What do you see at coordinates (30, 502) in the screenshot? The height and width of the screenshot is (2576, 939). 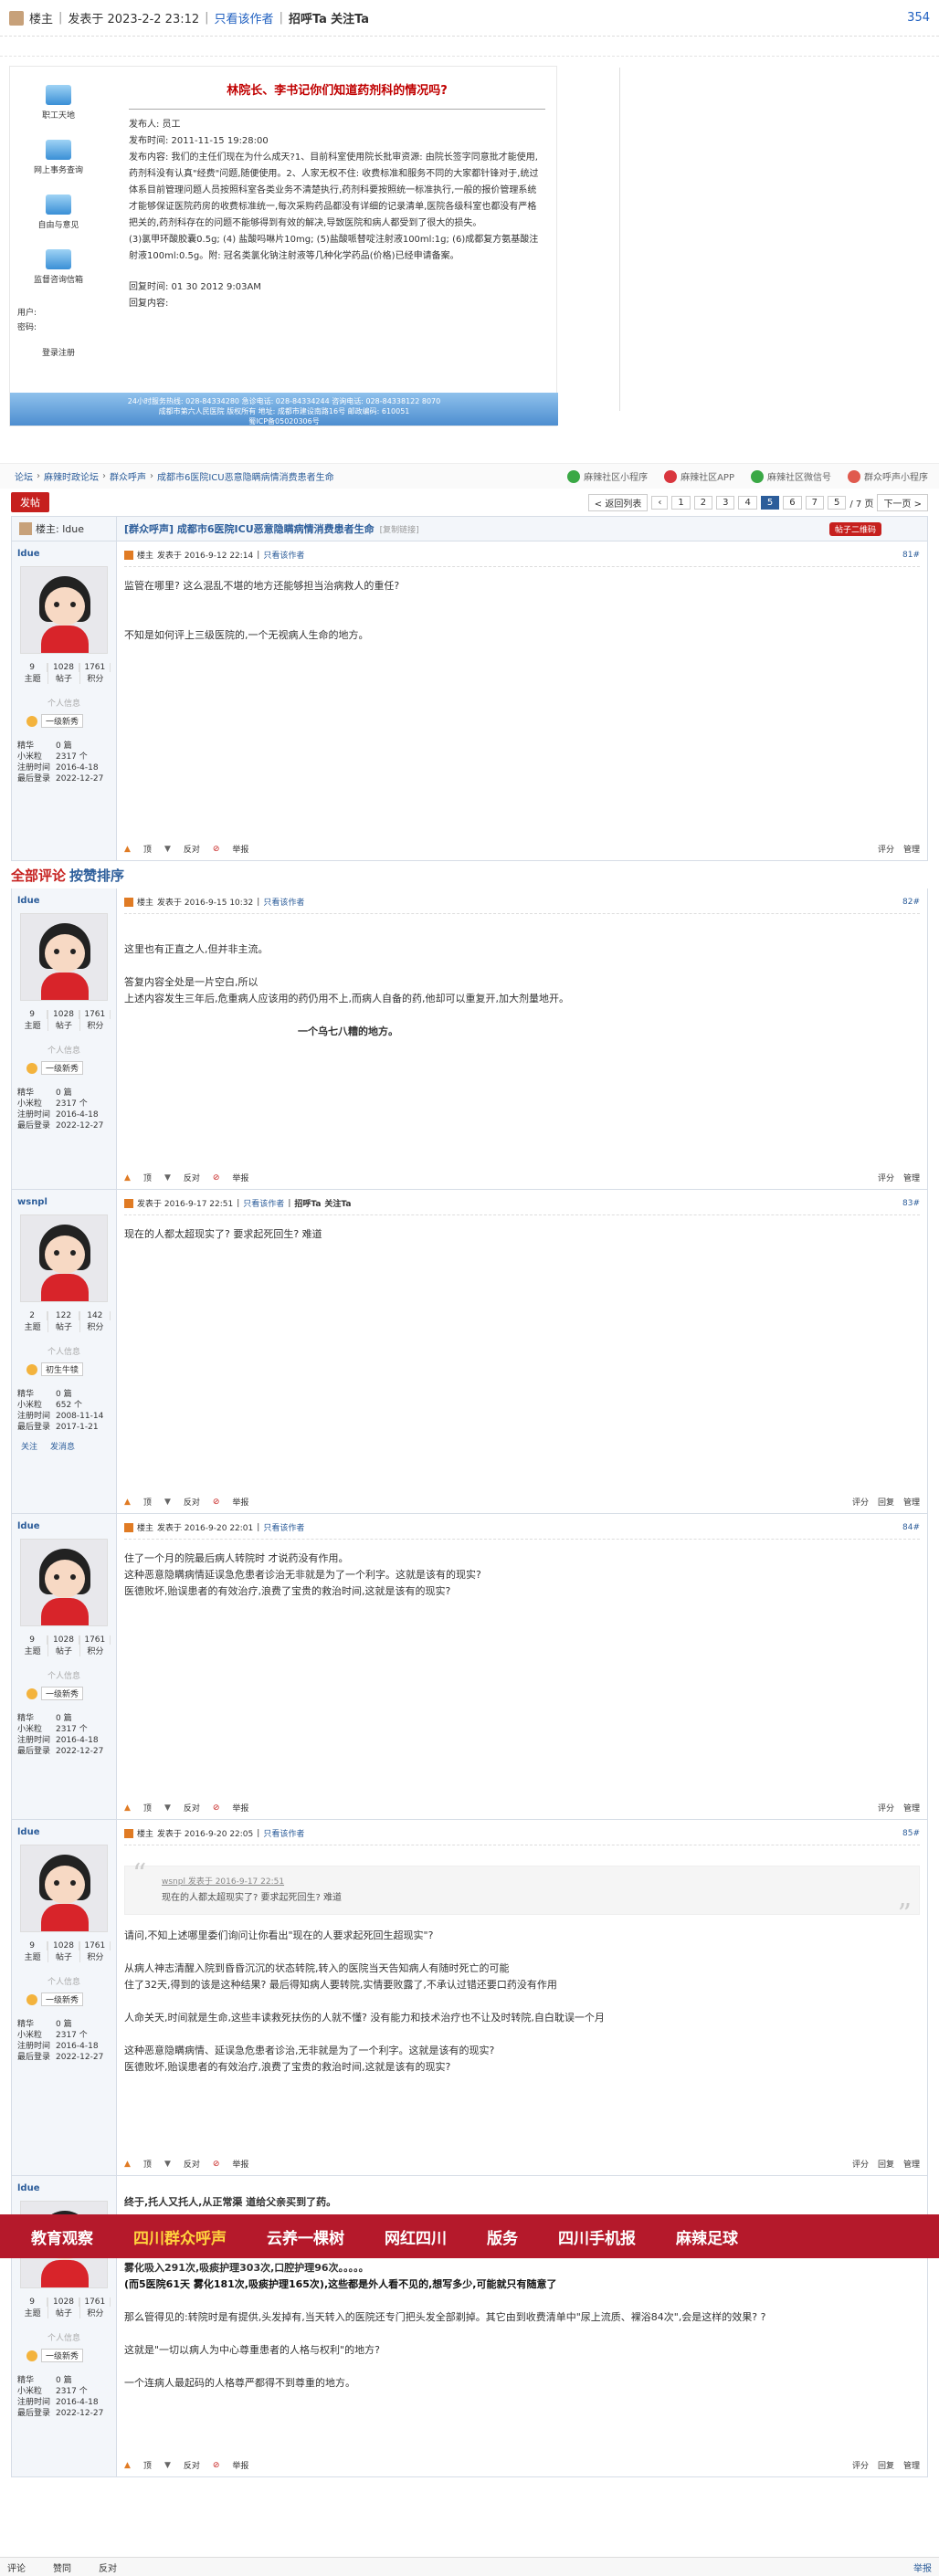 I see `new-post-button: 发帖` at bounding box center [30, 502].